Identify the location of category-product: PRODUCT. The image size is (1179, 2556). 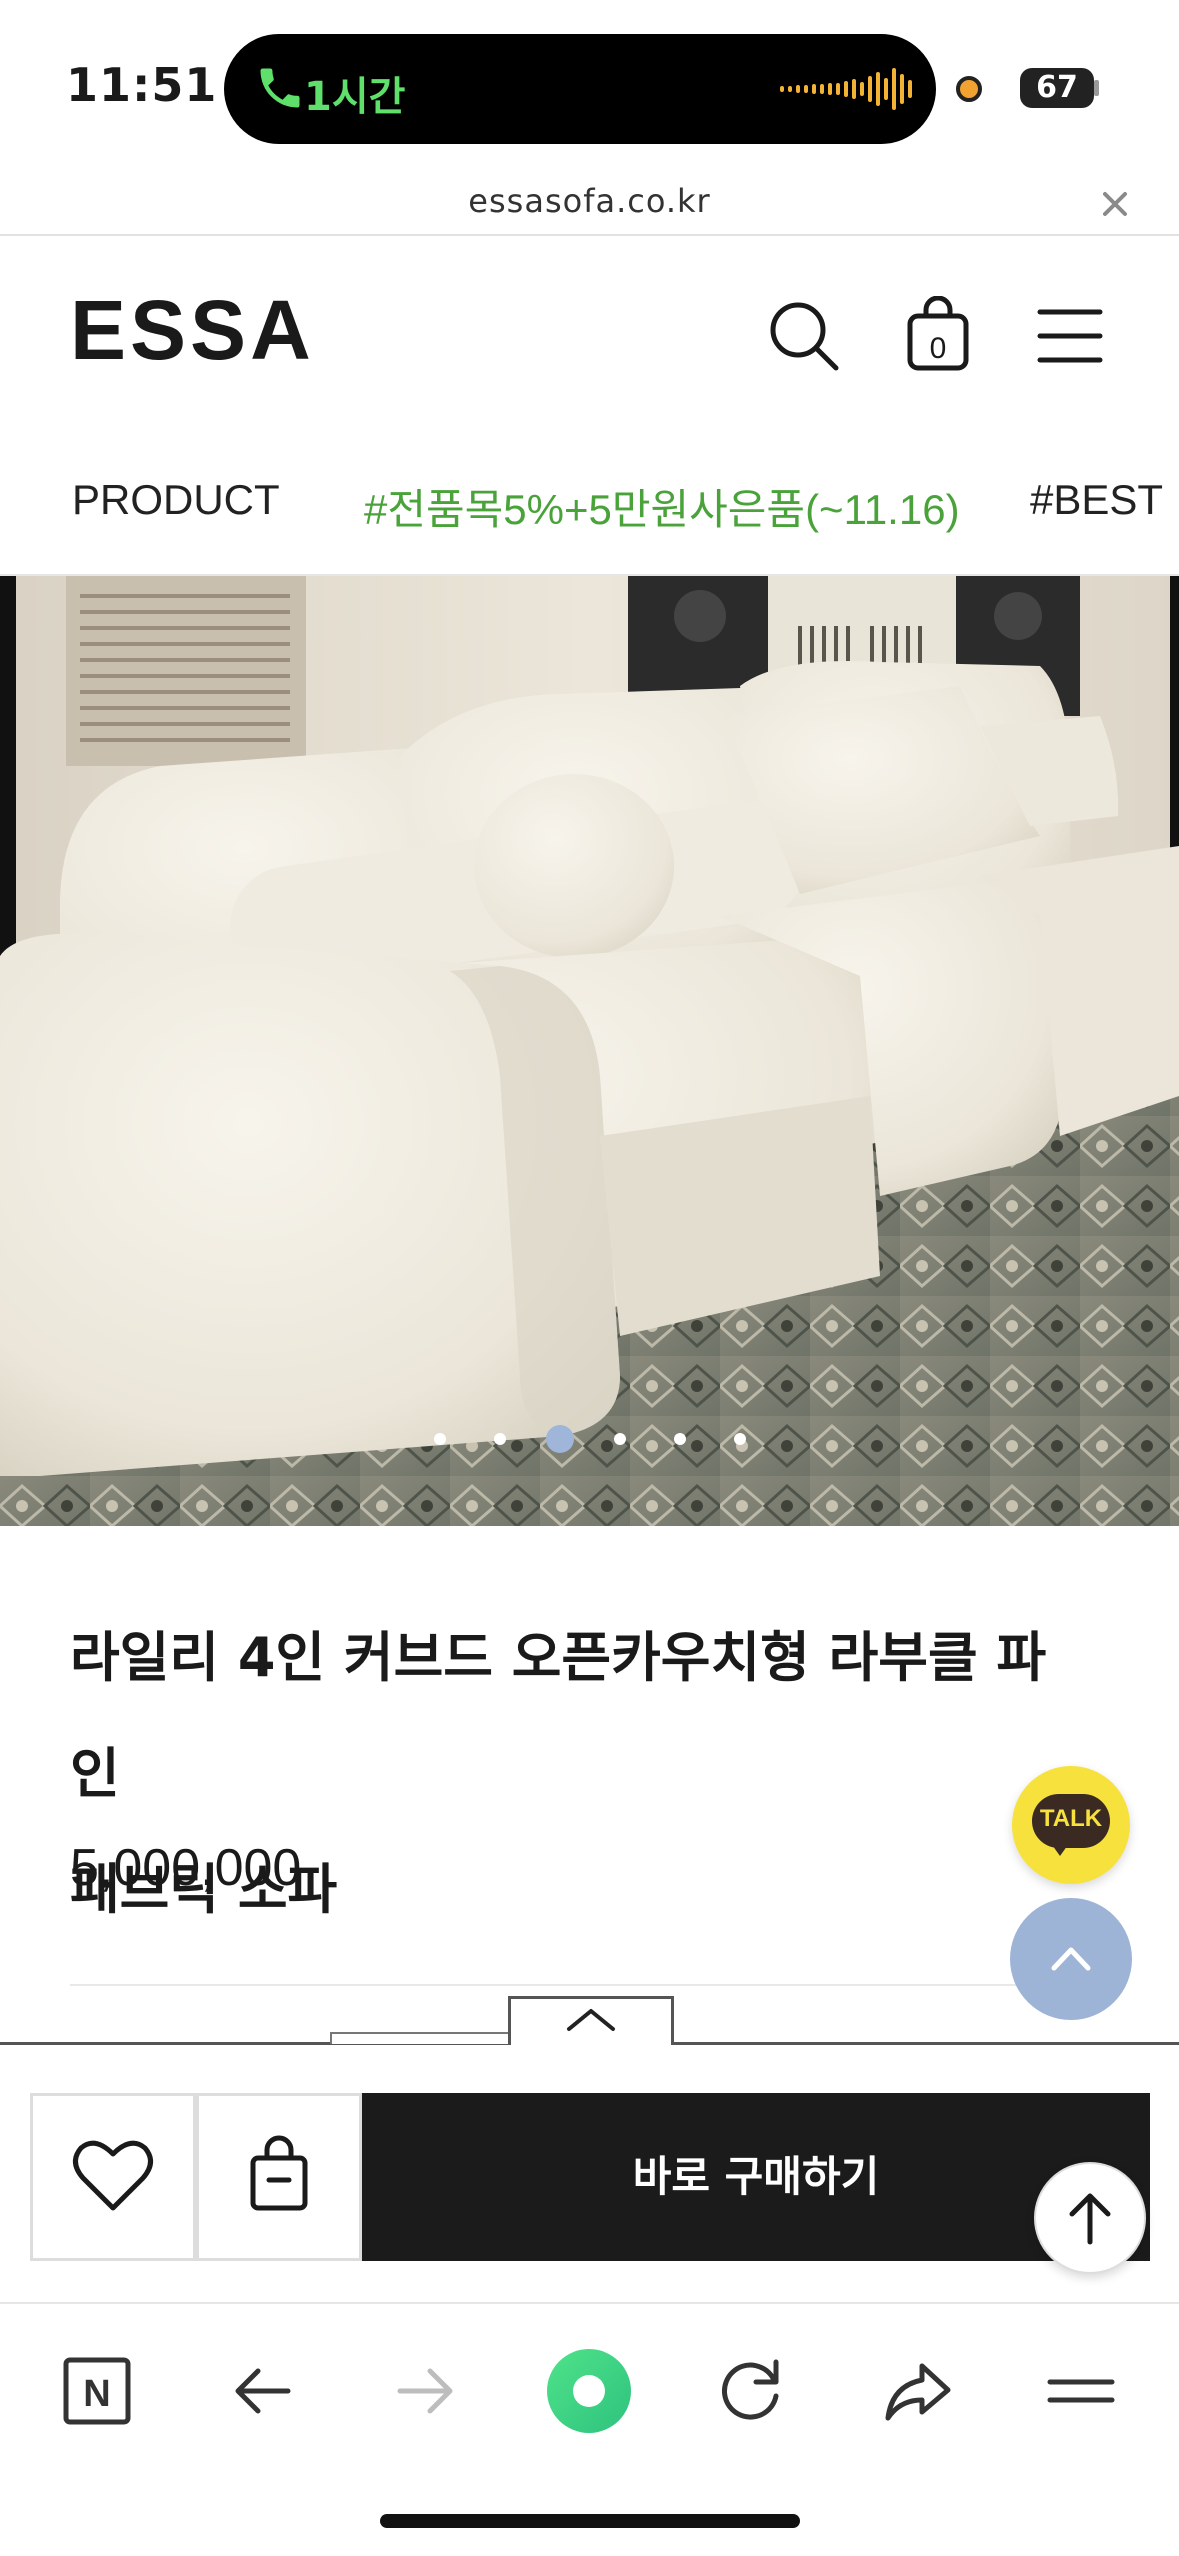
(176, 500).